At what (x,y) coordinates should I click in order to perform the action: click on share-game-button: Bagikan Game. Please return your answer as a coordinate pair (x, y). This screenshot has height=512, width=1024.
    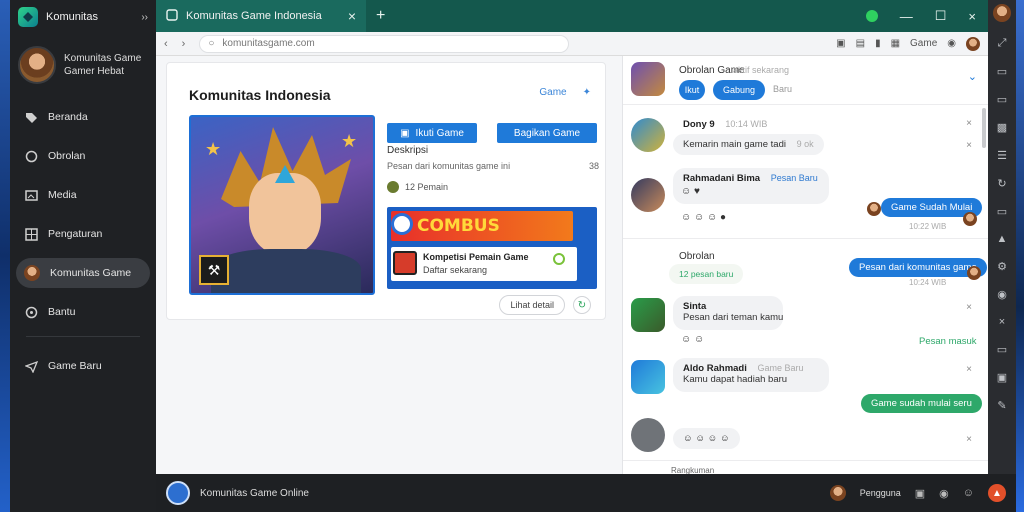
    Looking at the image, I should click on (547, 133).